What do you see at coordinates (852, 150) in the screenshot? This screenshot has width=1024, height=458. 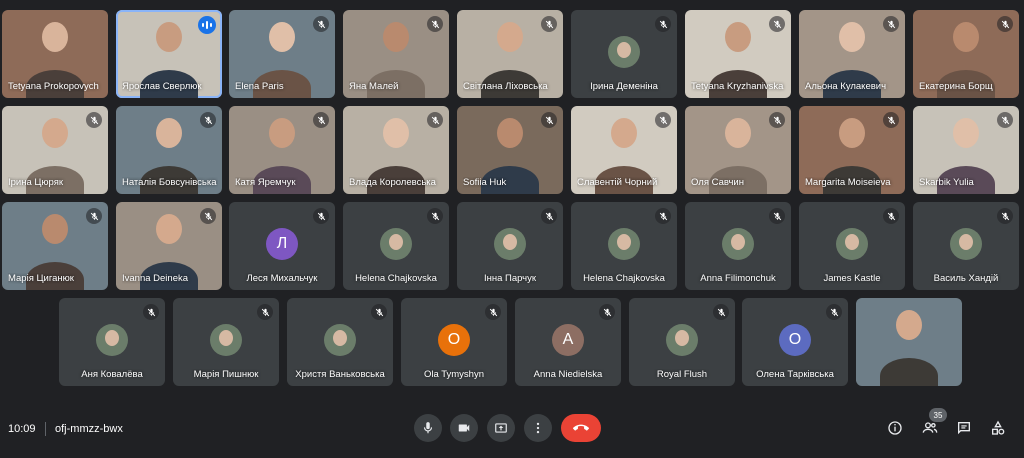 I see `participant-tile: Margarita Moiseieva` at bounding box center [852, 150].